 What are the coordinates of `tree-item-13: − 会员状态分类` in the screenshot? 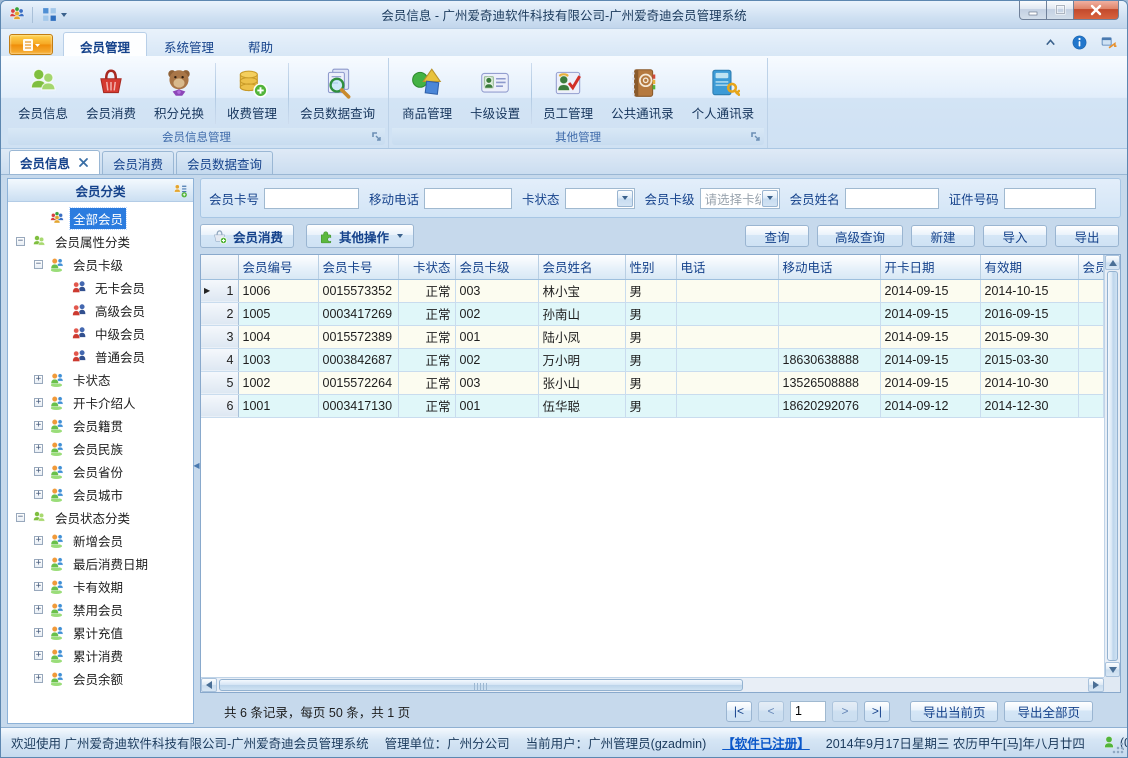 It's located at (100, 517).